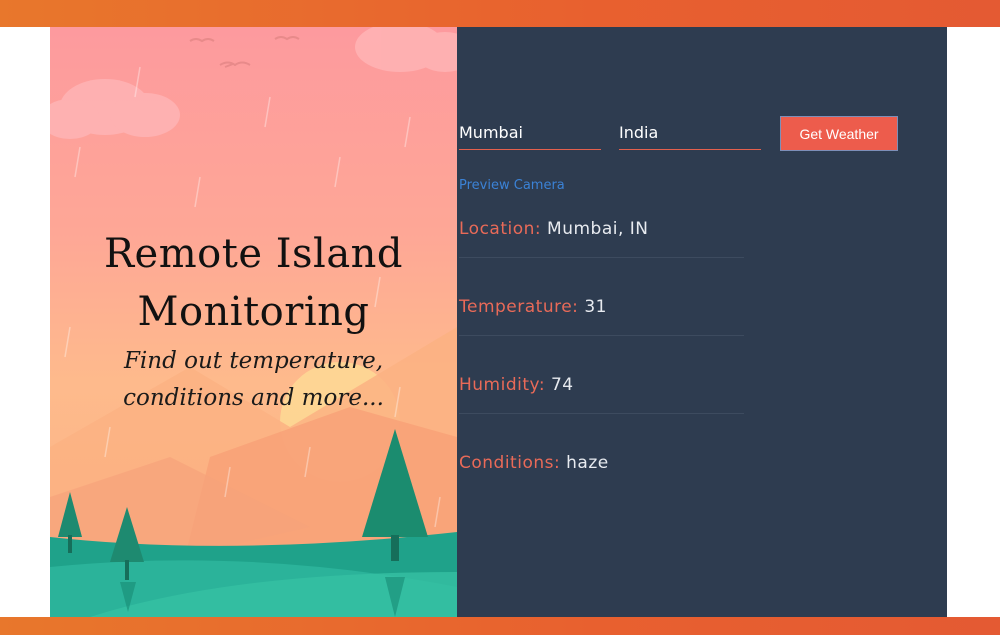 This screenshot has width=1000, height=635. I want to click on conditions-row: Conditions: haze, so click(601, 492).